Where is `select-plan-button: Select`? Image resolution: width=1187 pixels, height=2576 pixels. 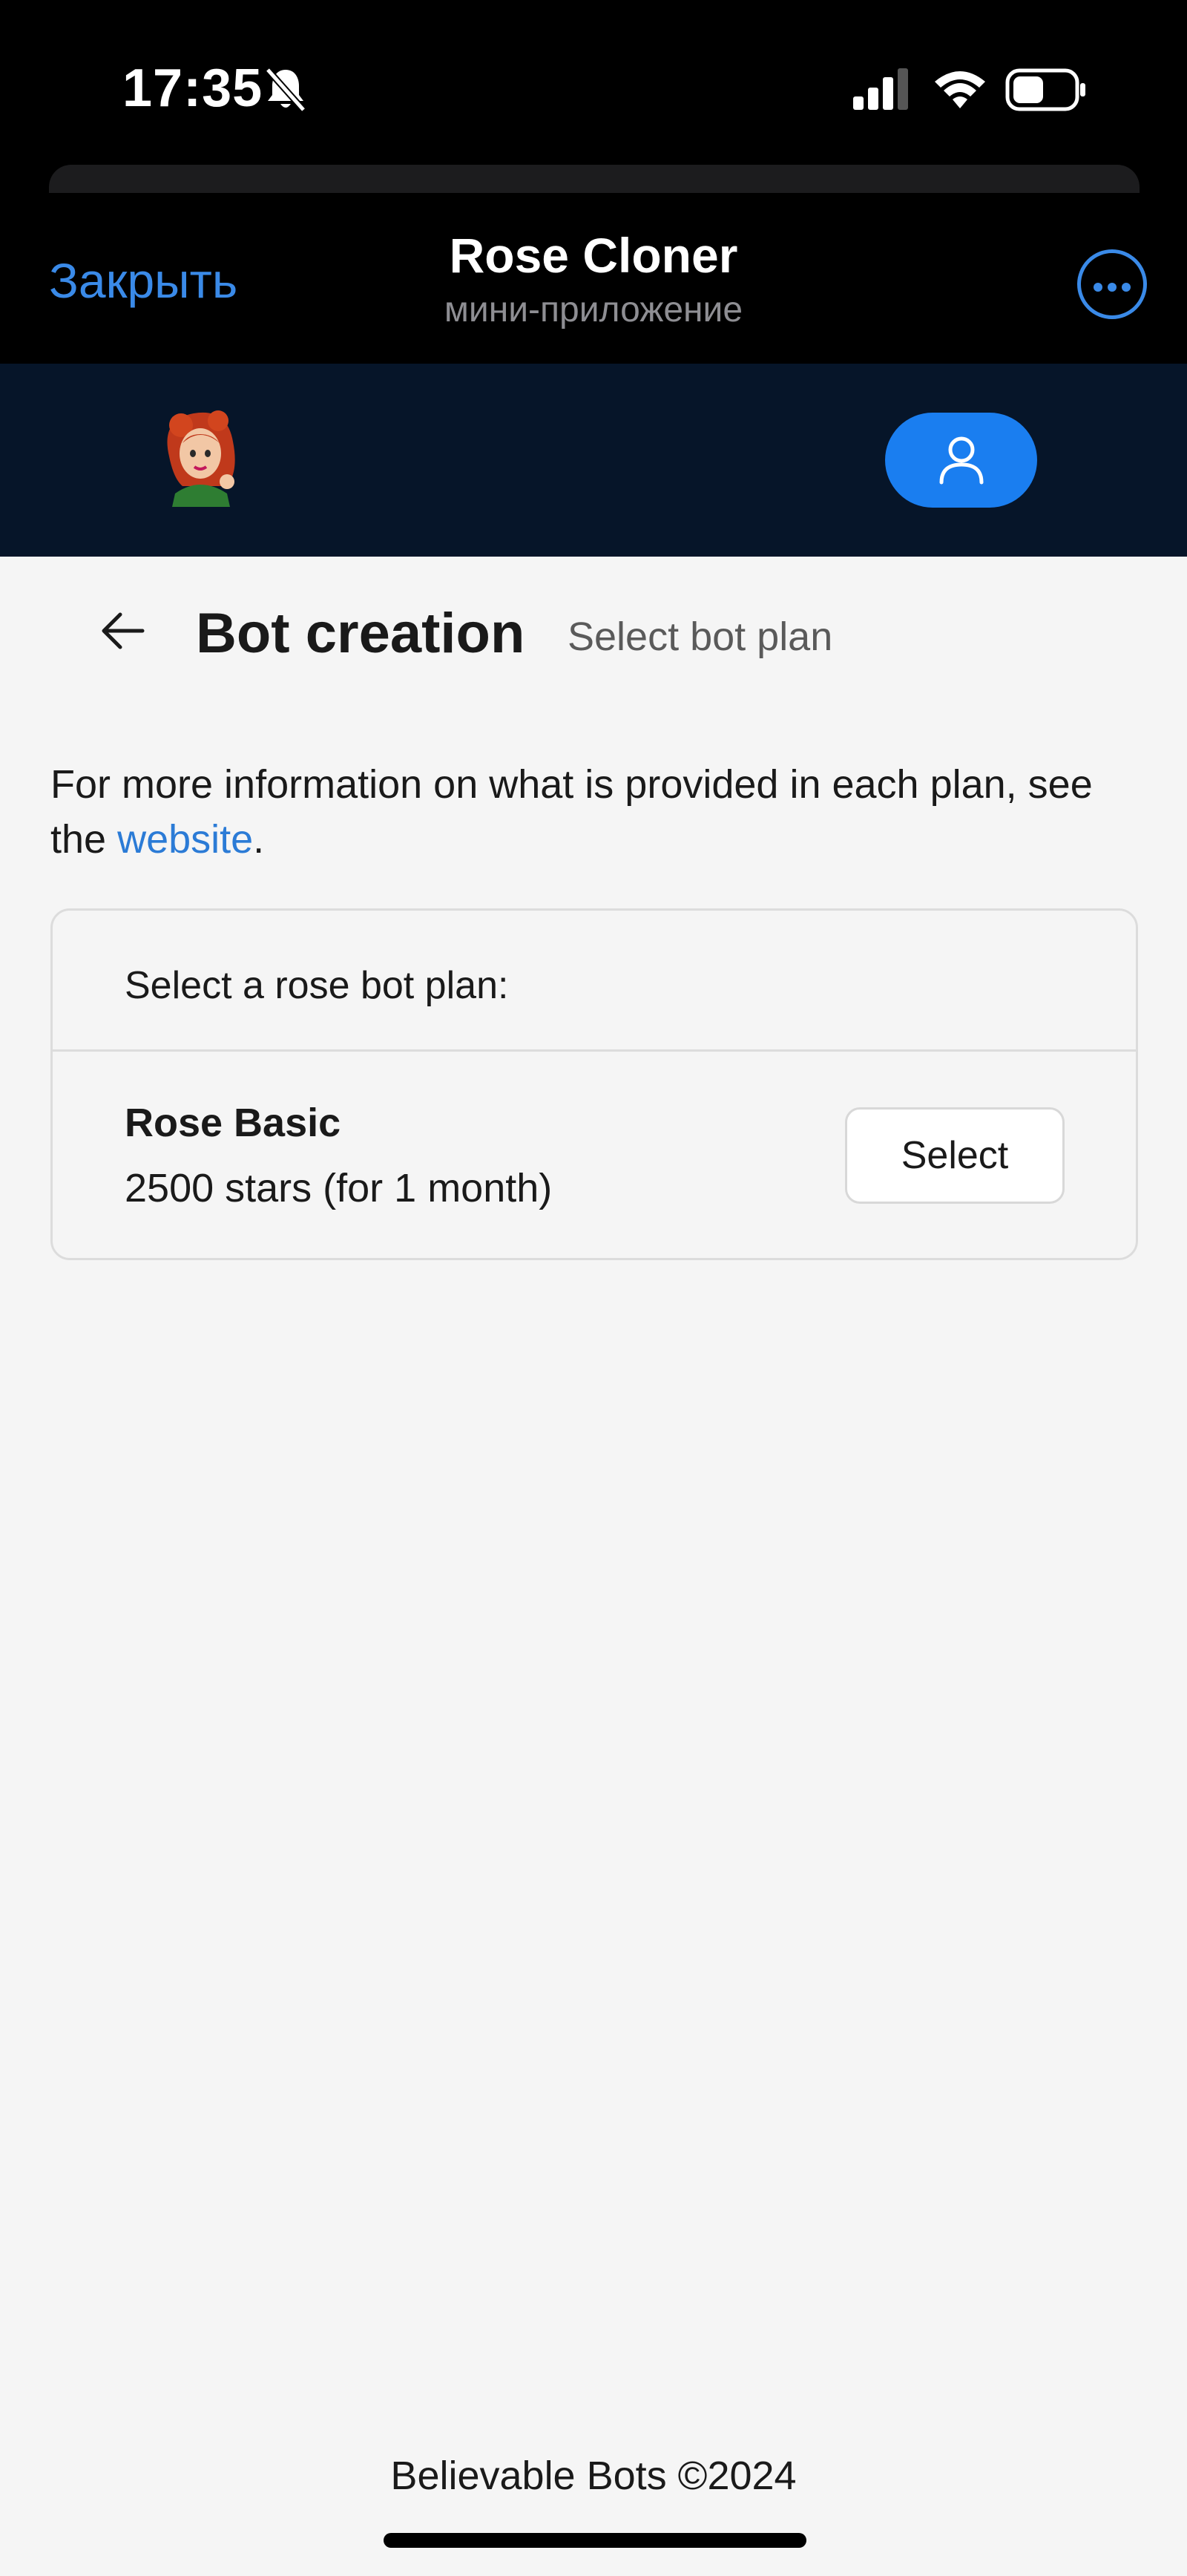
select-plan-button: Select is located at coordinates (955, 1155).